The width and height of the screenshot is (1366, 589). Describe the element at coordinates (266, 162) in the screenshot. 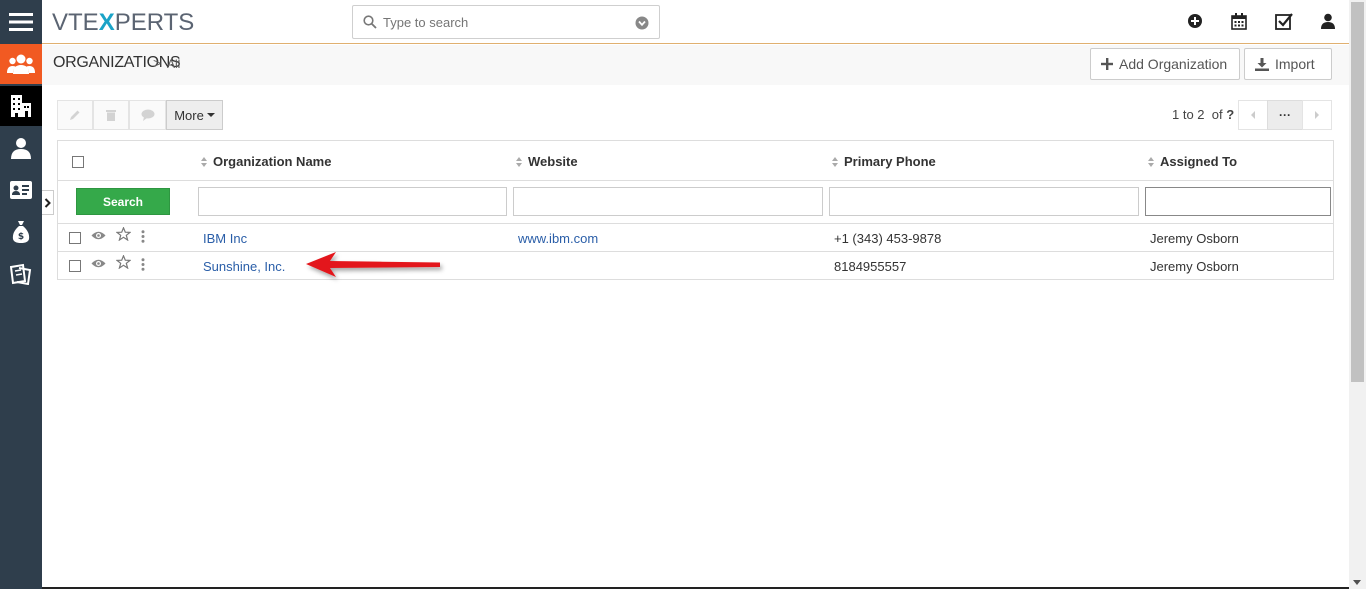

I see `column-header-organization-name: Organization Name` at that location.